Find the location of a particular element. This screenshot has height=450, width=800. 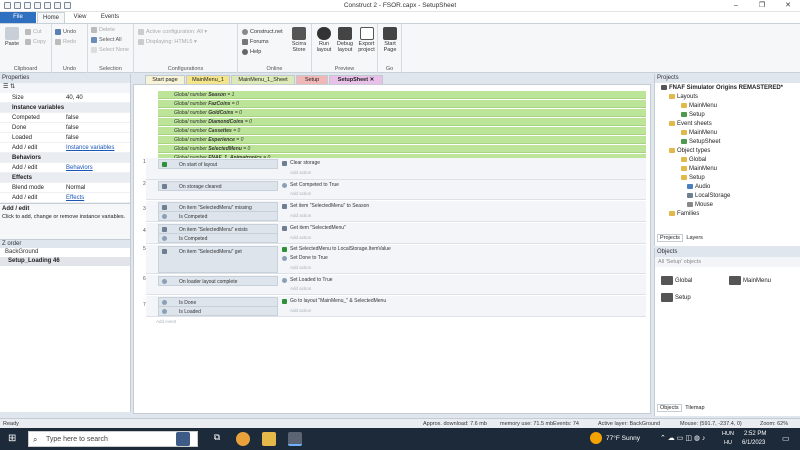

undo-button: Undo is located at coordinates (65, 32).